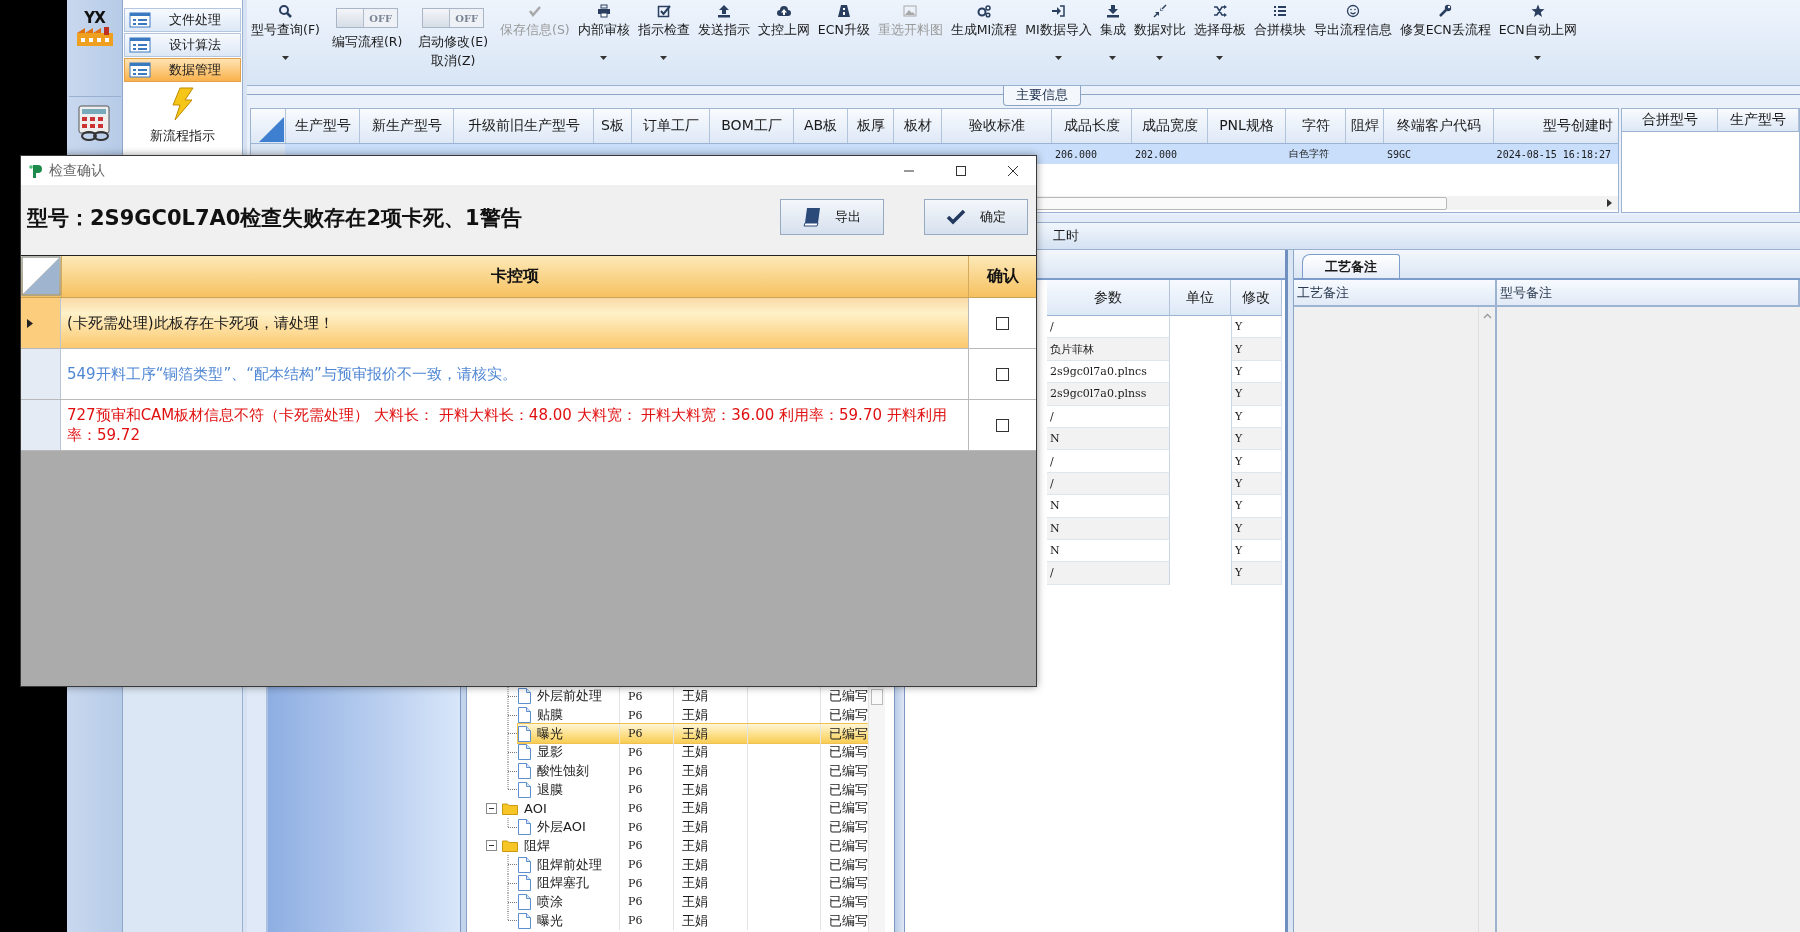 Image resolution: width=1800 pixels, height=932 pixels. Describe the element at coordinates (453, 61) in the screenshot. I see `cancel-button: 取消(Z)` at that location.